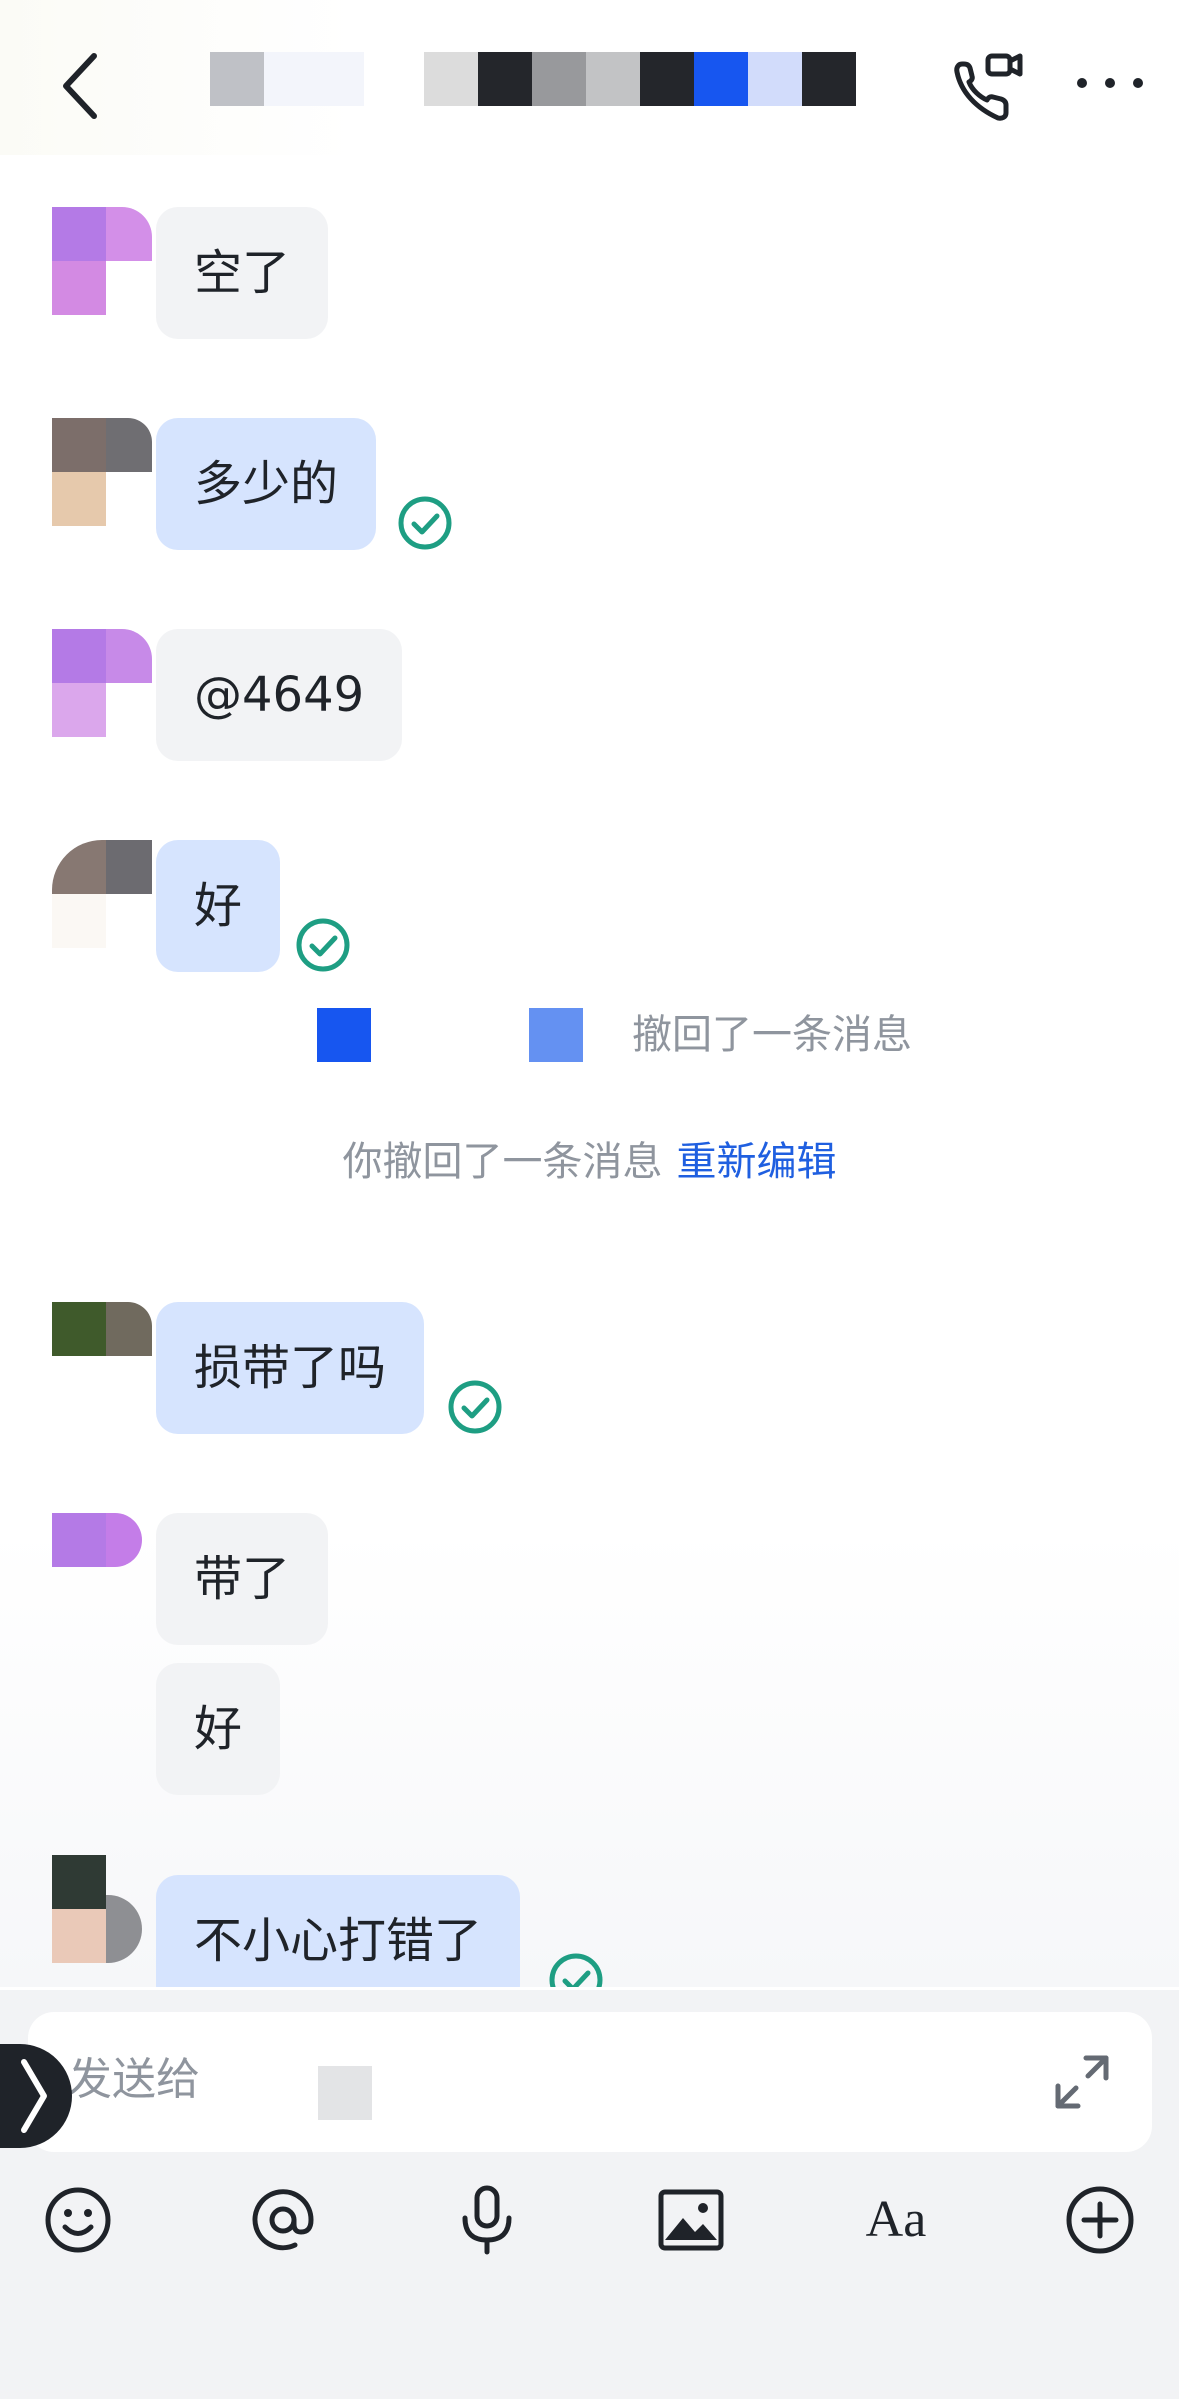 The image size is (1179, 2399). What do you see at coordinates (242, 1579) in the screenshot?
I see `message-bubble-incoming: 带了` at bounding box center [242, 1579].